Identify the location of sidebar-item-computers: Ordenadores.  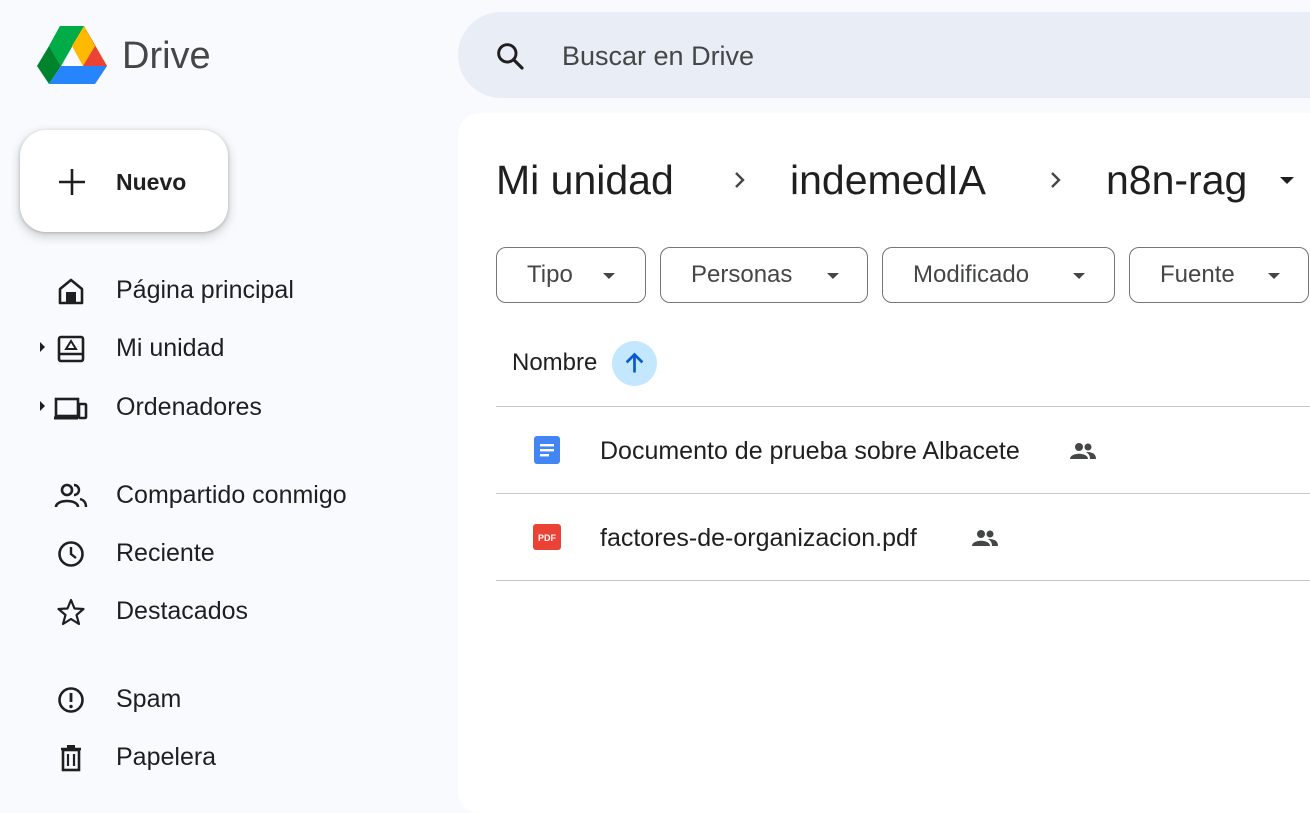
(220, 407).